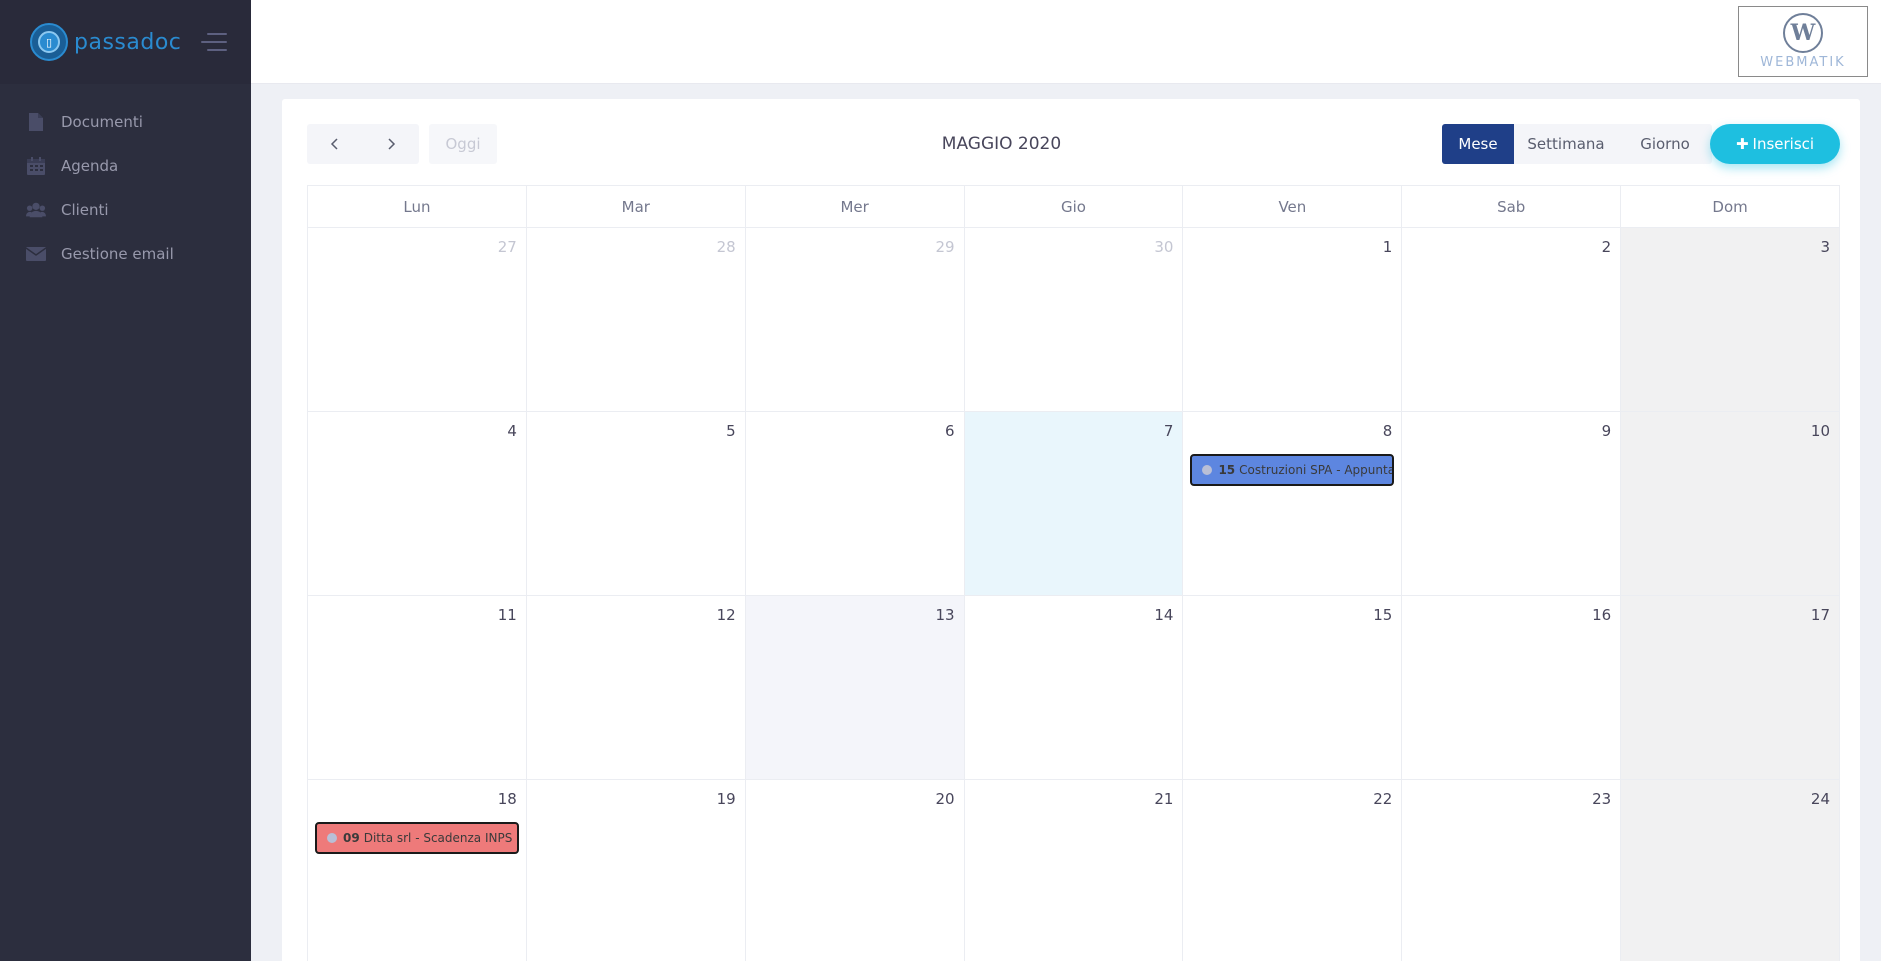  I want to click on day-cell: 2, so click(1512, 320).